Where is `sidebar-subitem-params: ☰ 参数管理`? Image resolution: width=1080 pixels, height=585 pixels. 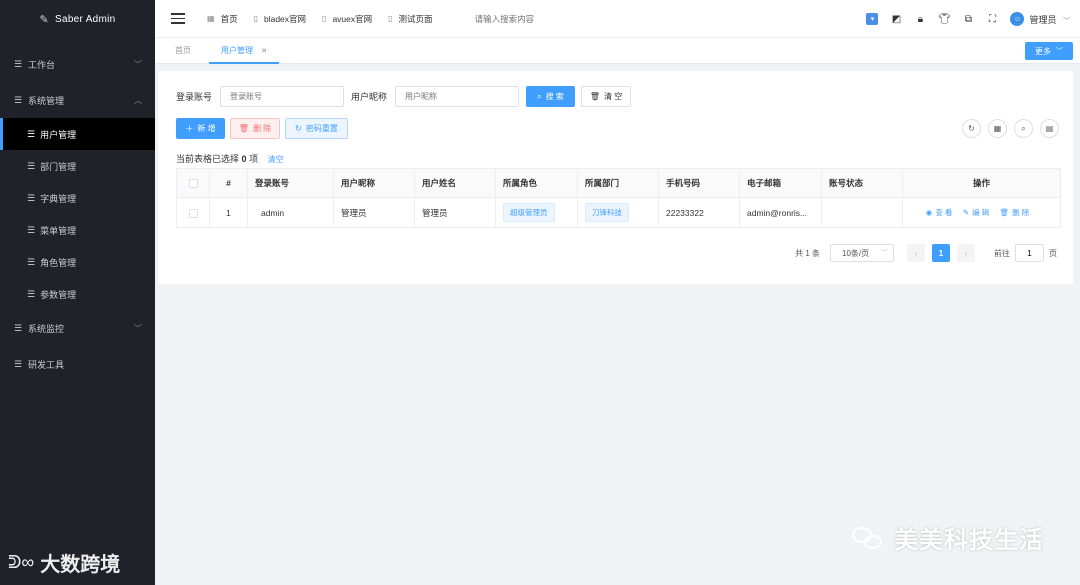 sidebar-subitem-params: ☰ 参数管理 is located at coordinates (77, 294).